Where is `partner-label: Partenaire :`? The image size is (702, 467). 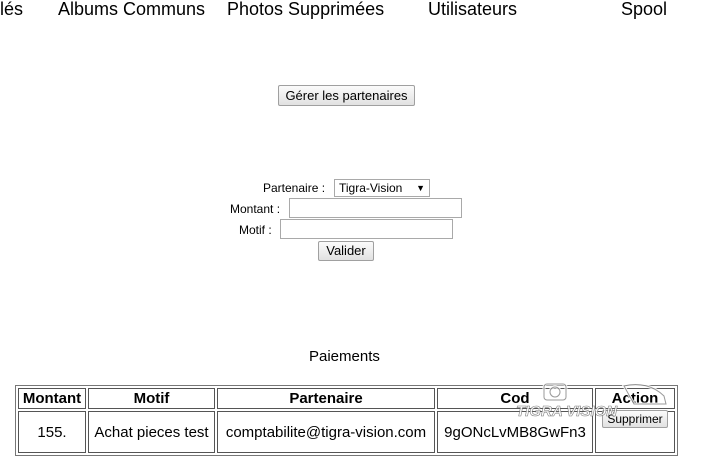
partner-label: Partenaire : is located at coordinates (294, 188).